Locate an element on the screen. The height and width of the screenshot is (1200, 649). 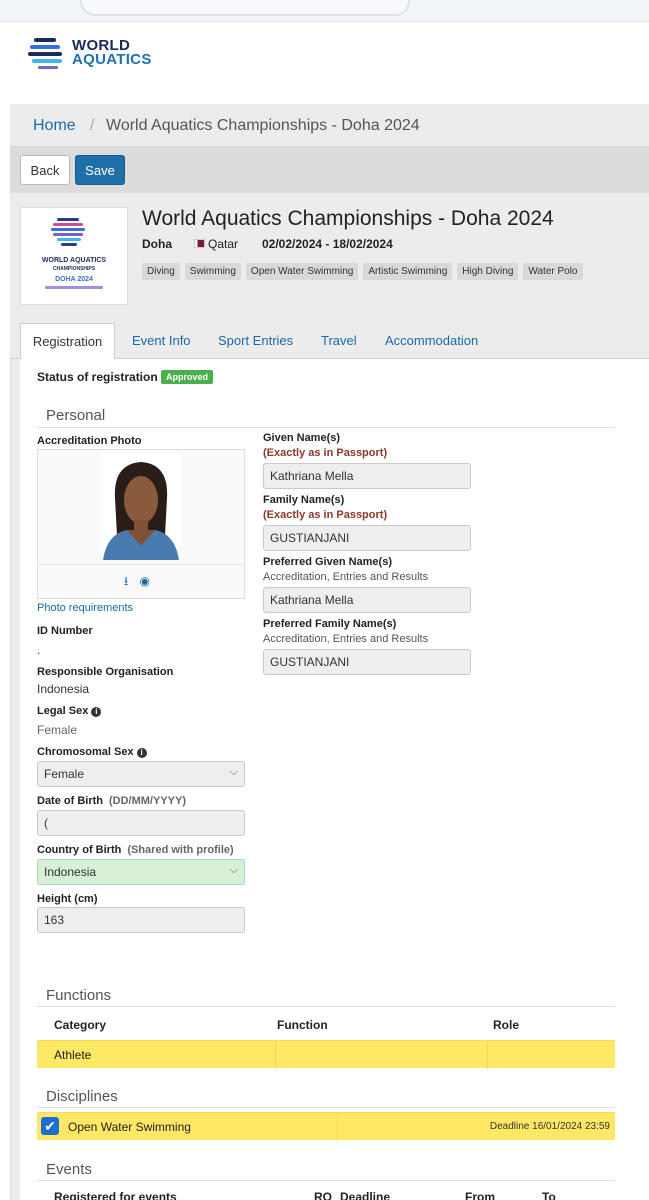
discipline-checkbox: ✔ is located at coordinates (50, 1126).